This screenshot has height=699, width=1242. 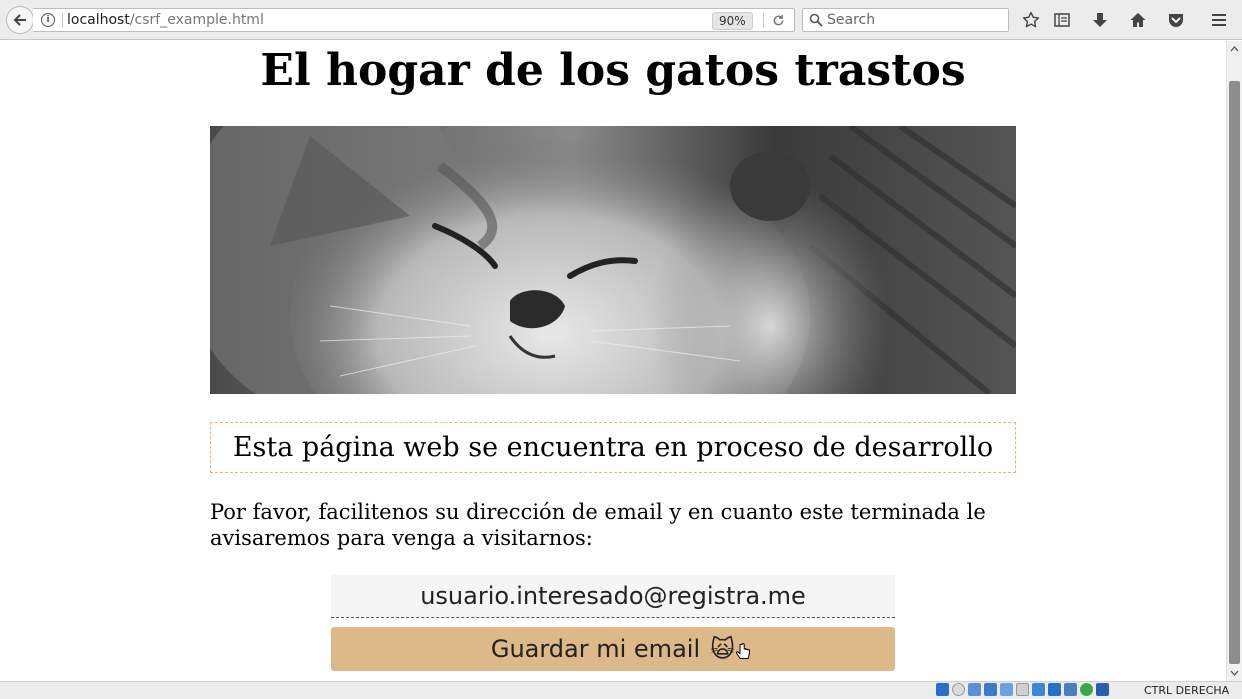 I want to click on save-email-button: Guardar mi email 🙀, so click(x=613, y=649).